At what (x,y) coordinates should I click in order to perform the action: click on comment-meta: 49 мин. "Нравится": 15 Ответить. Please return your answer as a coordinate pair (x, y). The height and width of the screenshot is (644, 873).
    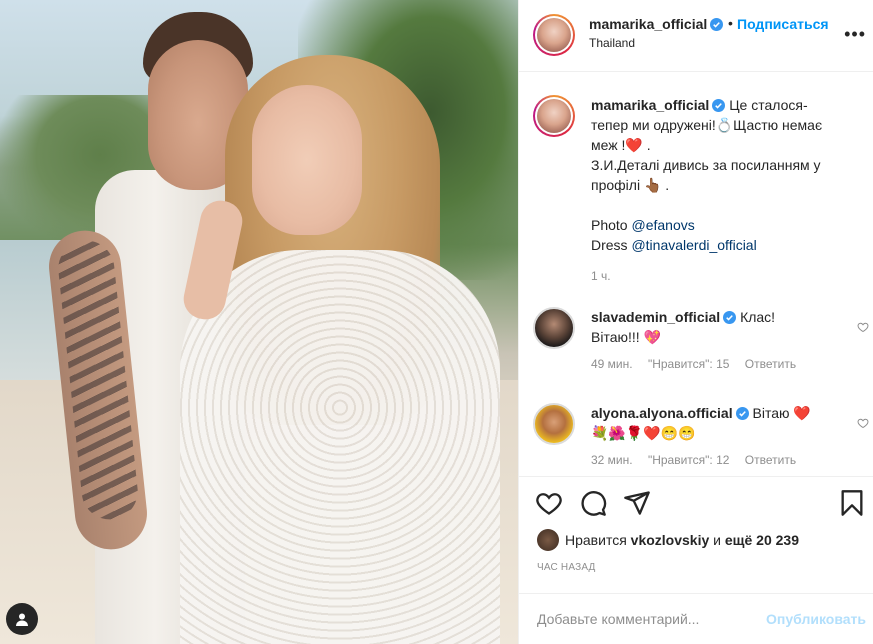
    Looking at the image, I should click on (727, 364).